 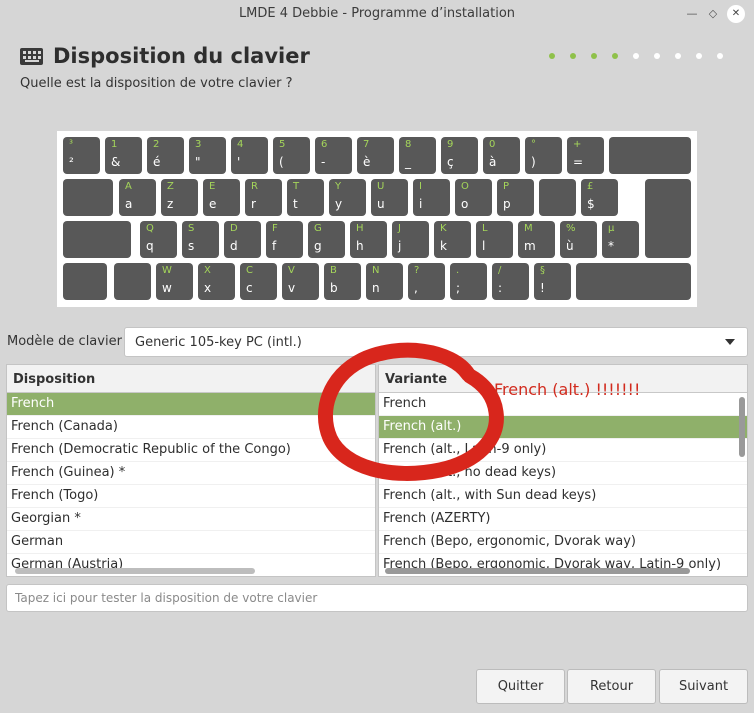 What do you see at coordinates (510, 281) in the screenshot?
I see `keyboard-key: /:` at bounding box center [510, 281].